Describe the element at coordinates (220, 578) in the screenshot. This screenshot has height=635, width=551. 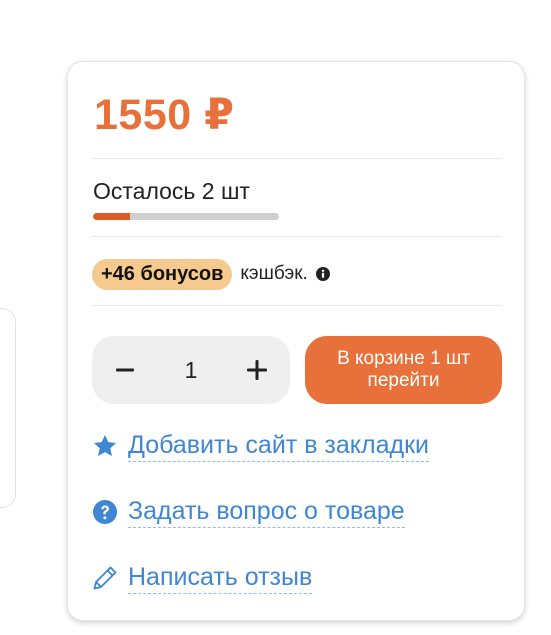
I see `write-review-link-text: Написать отзыв` at that location.